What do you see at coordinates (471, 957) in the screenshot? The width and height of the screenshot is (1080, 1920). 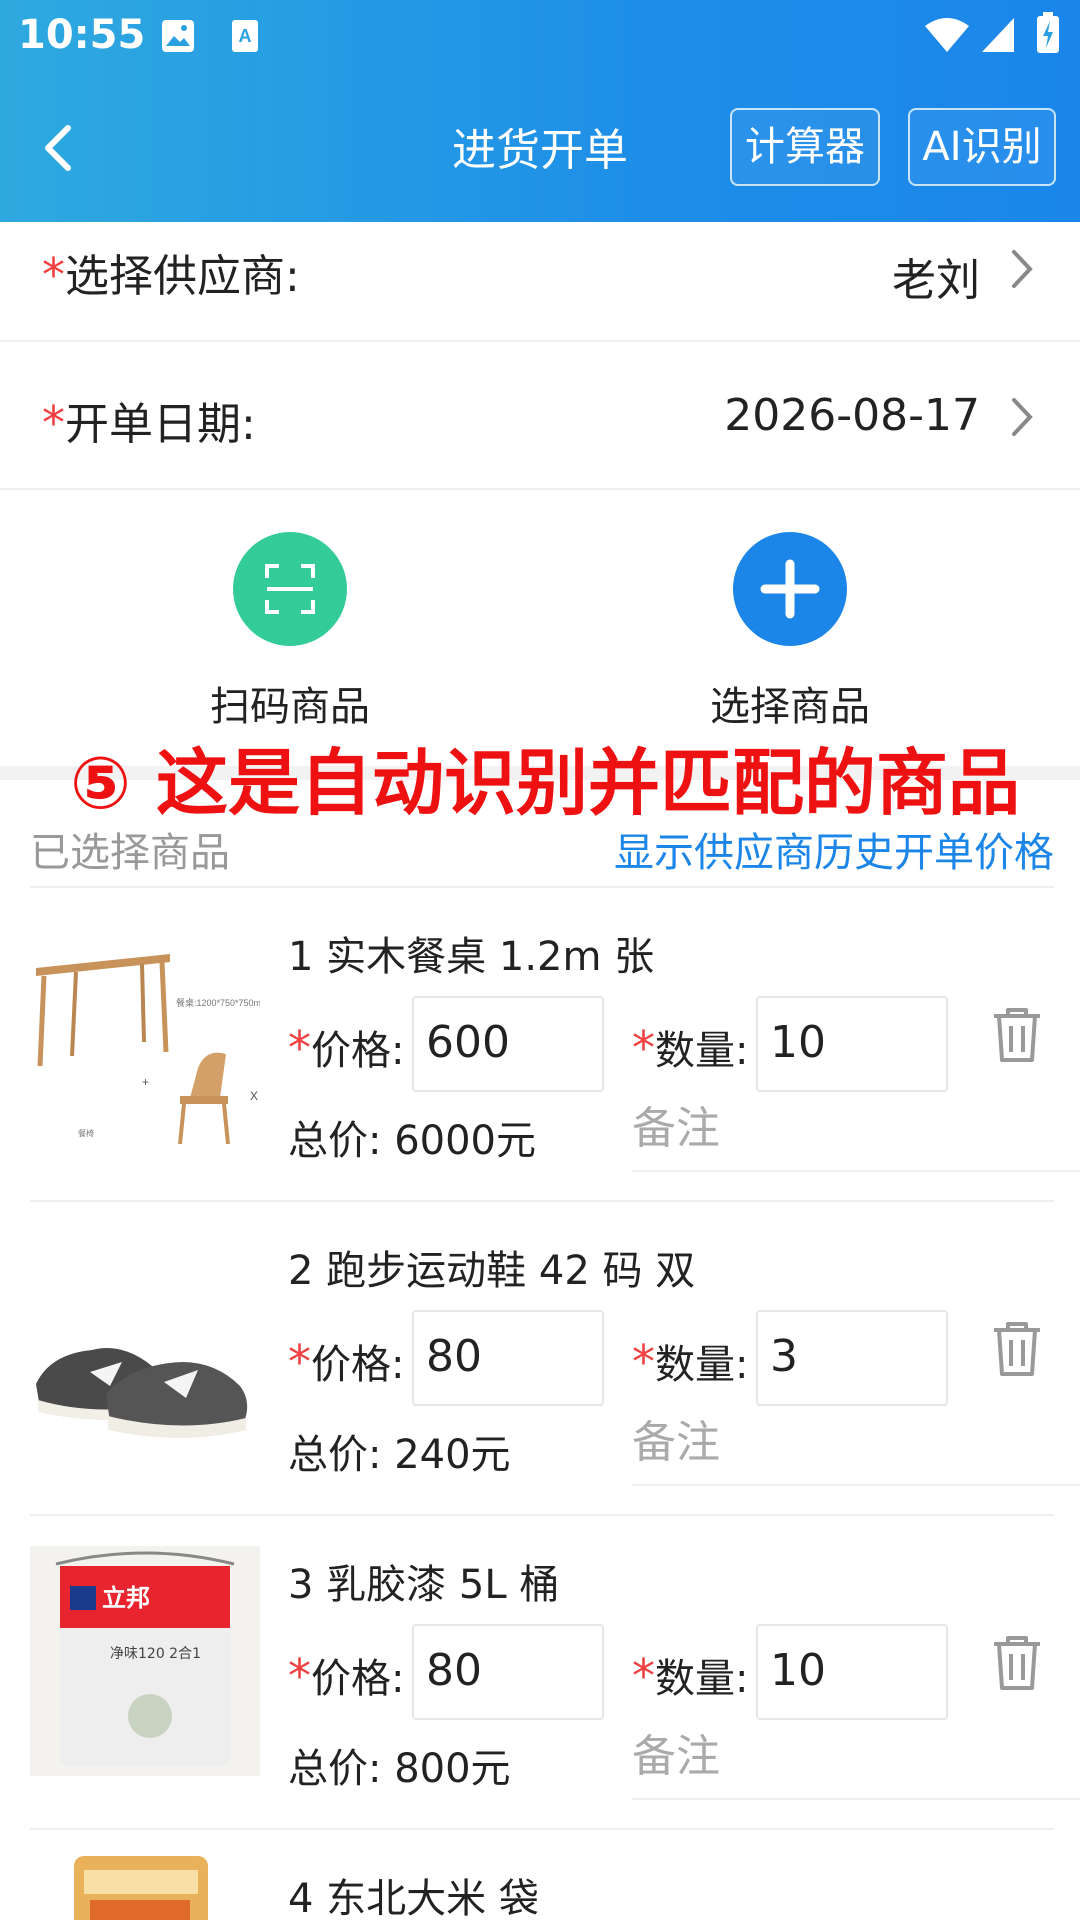 I see `product-name: 1 实木餐桌 1.2m 张` at bounding box center [471, 957].